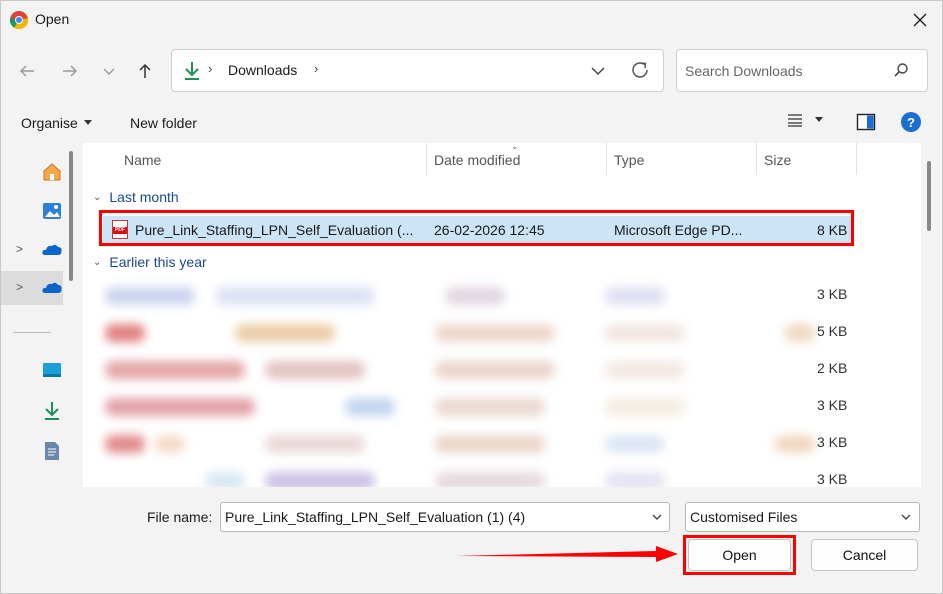 This screenshot has width=943, height=594. Describe the element at coordinates (832, 368) in the screenshot. I see `file-size: 2 KB` at that location.